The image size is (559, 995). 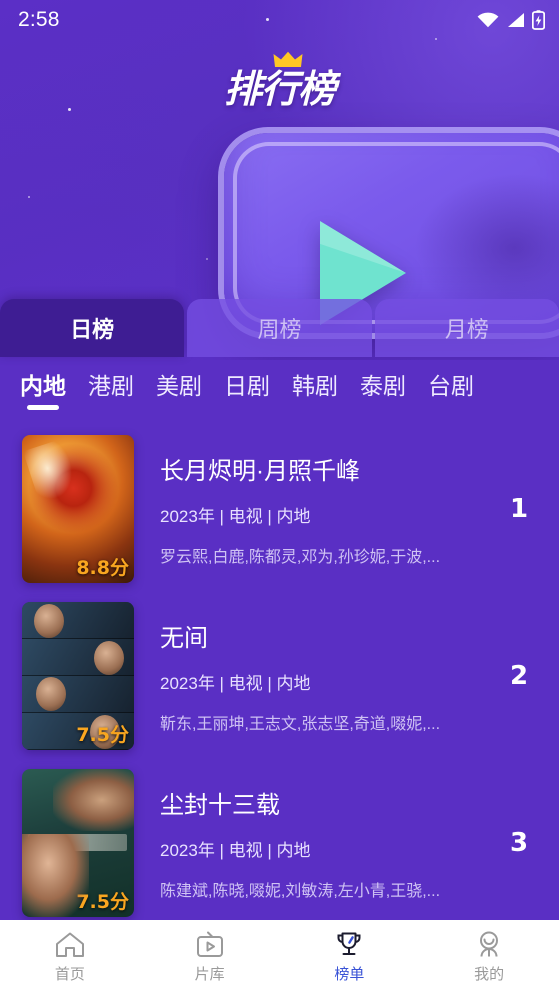 What do you see at coordinates (70, 957) in the screenshot?
I see `nav-item-home: 首页` at bounding box center [70, 957].